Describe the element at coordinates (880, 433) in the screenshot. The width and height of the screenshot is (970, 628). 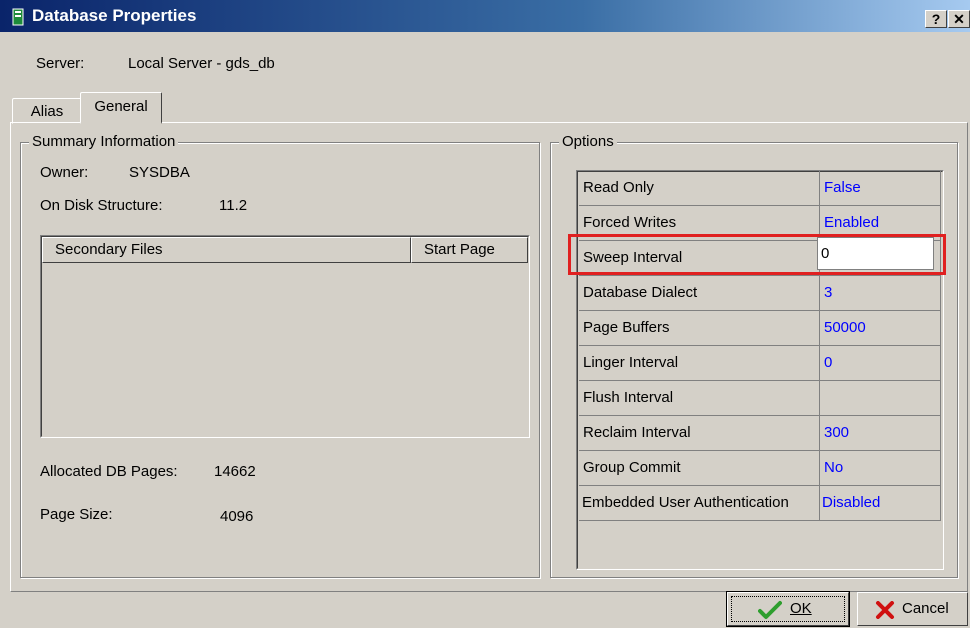
I see `option-value-reclaim-interval: 300` at that location.